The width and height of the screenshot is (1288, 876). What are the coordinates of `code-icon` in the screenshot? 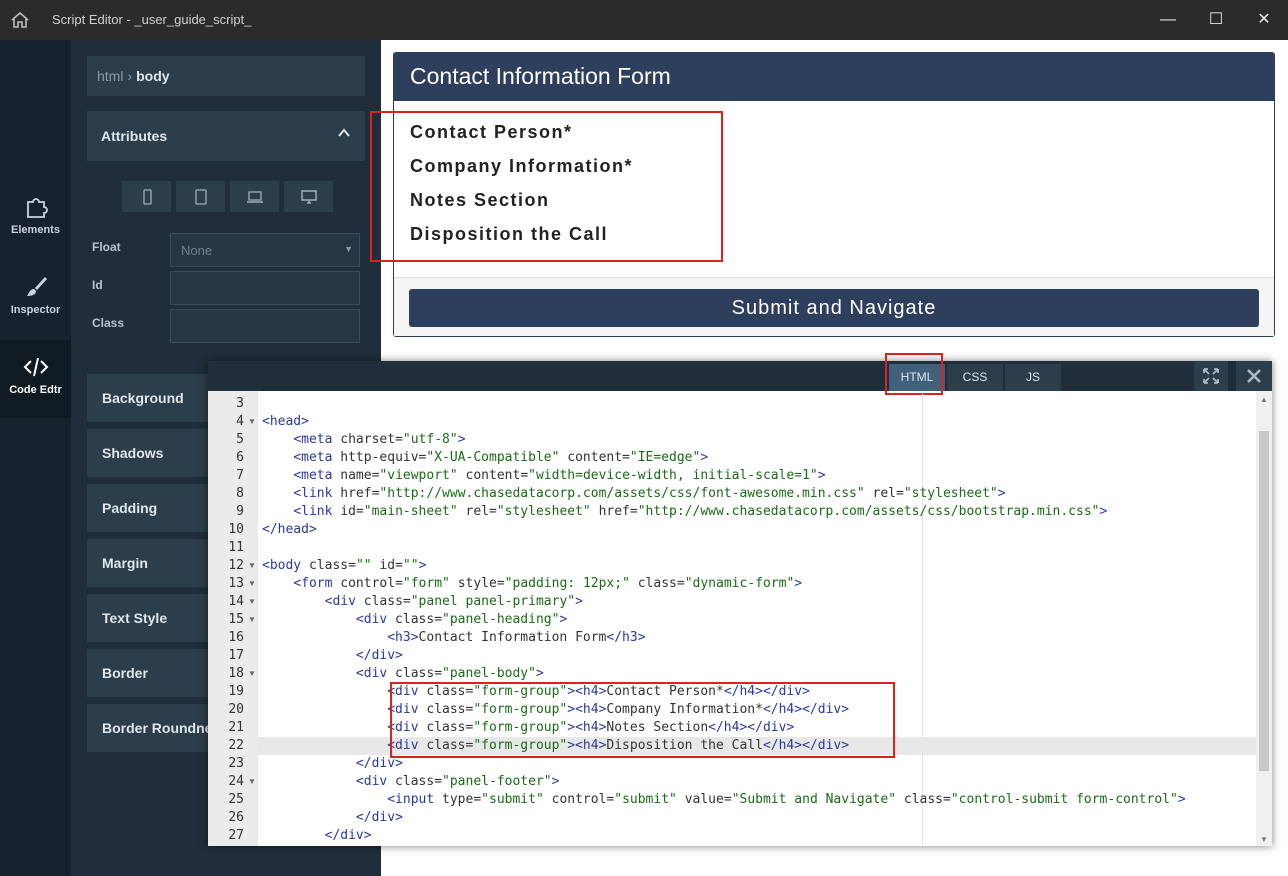 It's located at (35, 367).